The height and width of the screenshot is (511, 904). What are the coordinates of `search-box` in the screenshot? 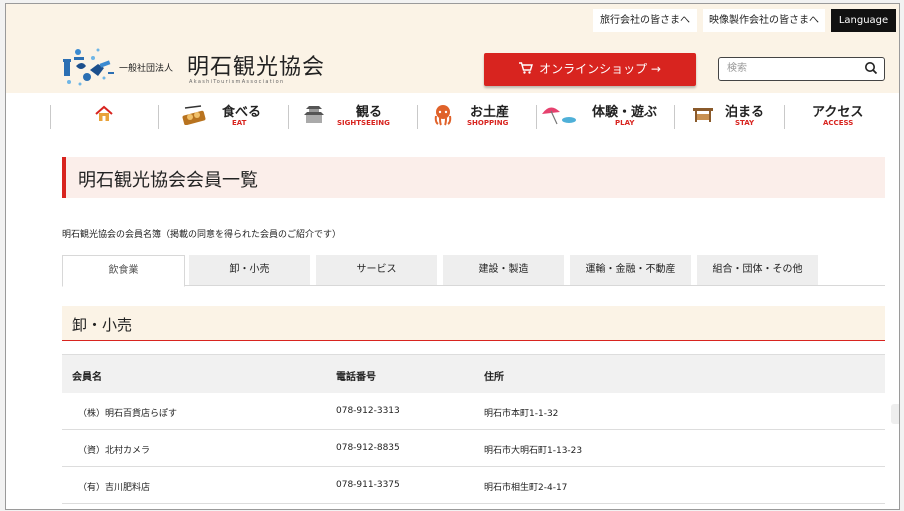 It's located at (801, 69).